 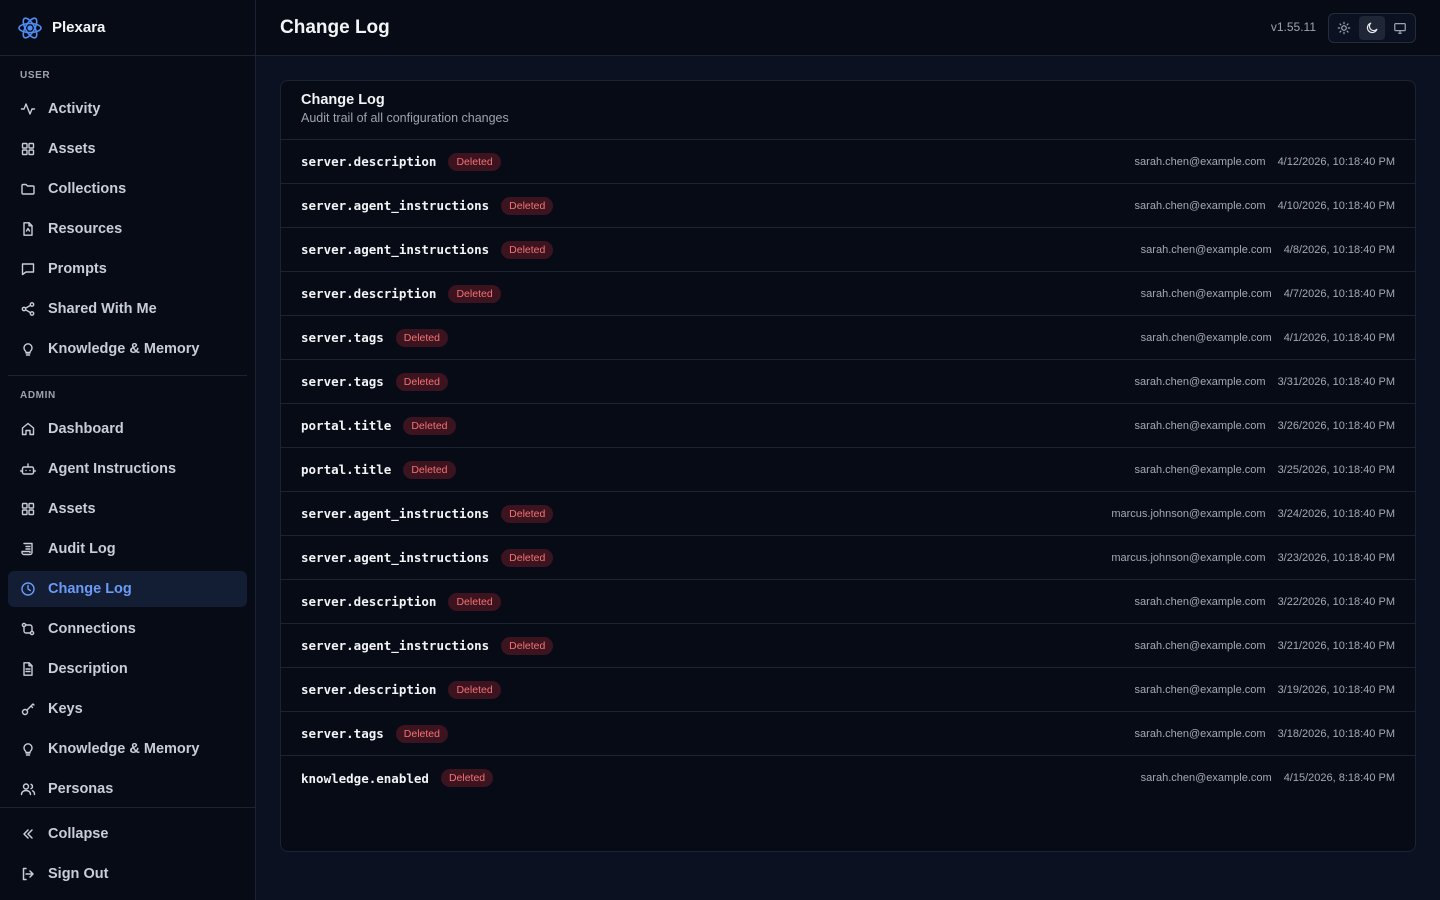 I want to click on sidebar-item-user-collections: Collections, so click(x=127, y=189).